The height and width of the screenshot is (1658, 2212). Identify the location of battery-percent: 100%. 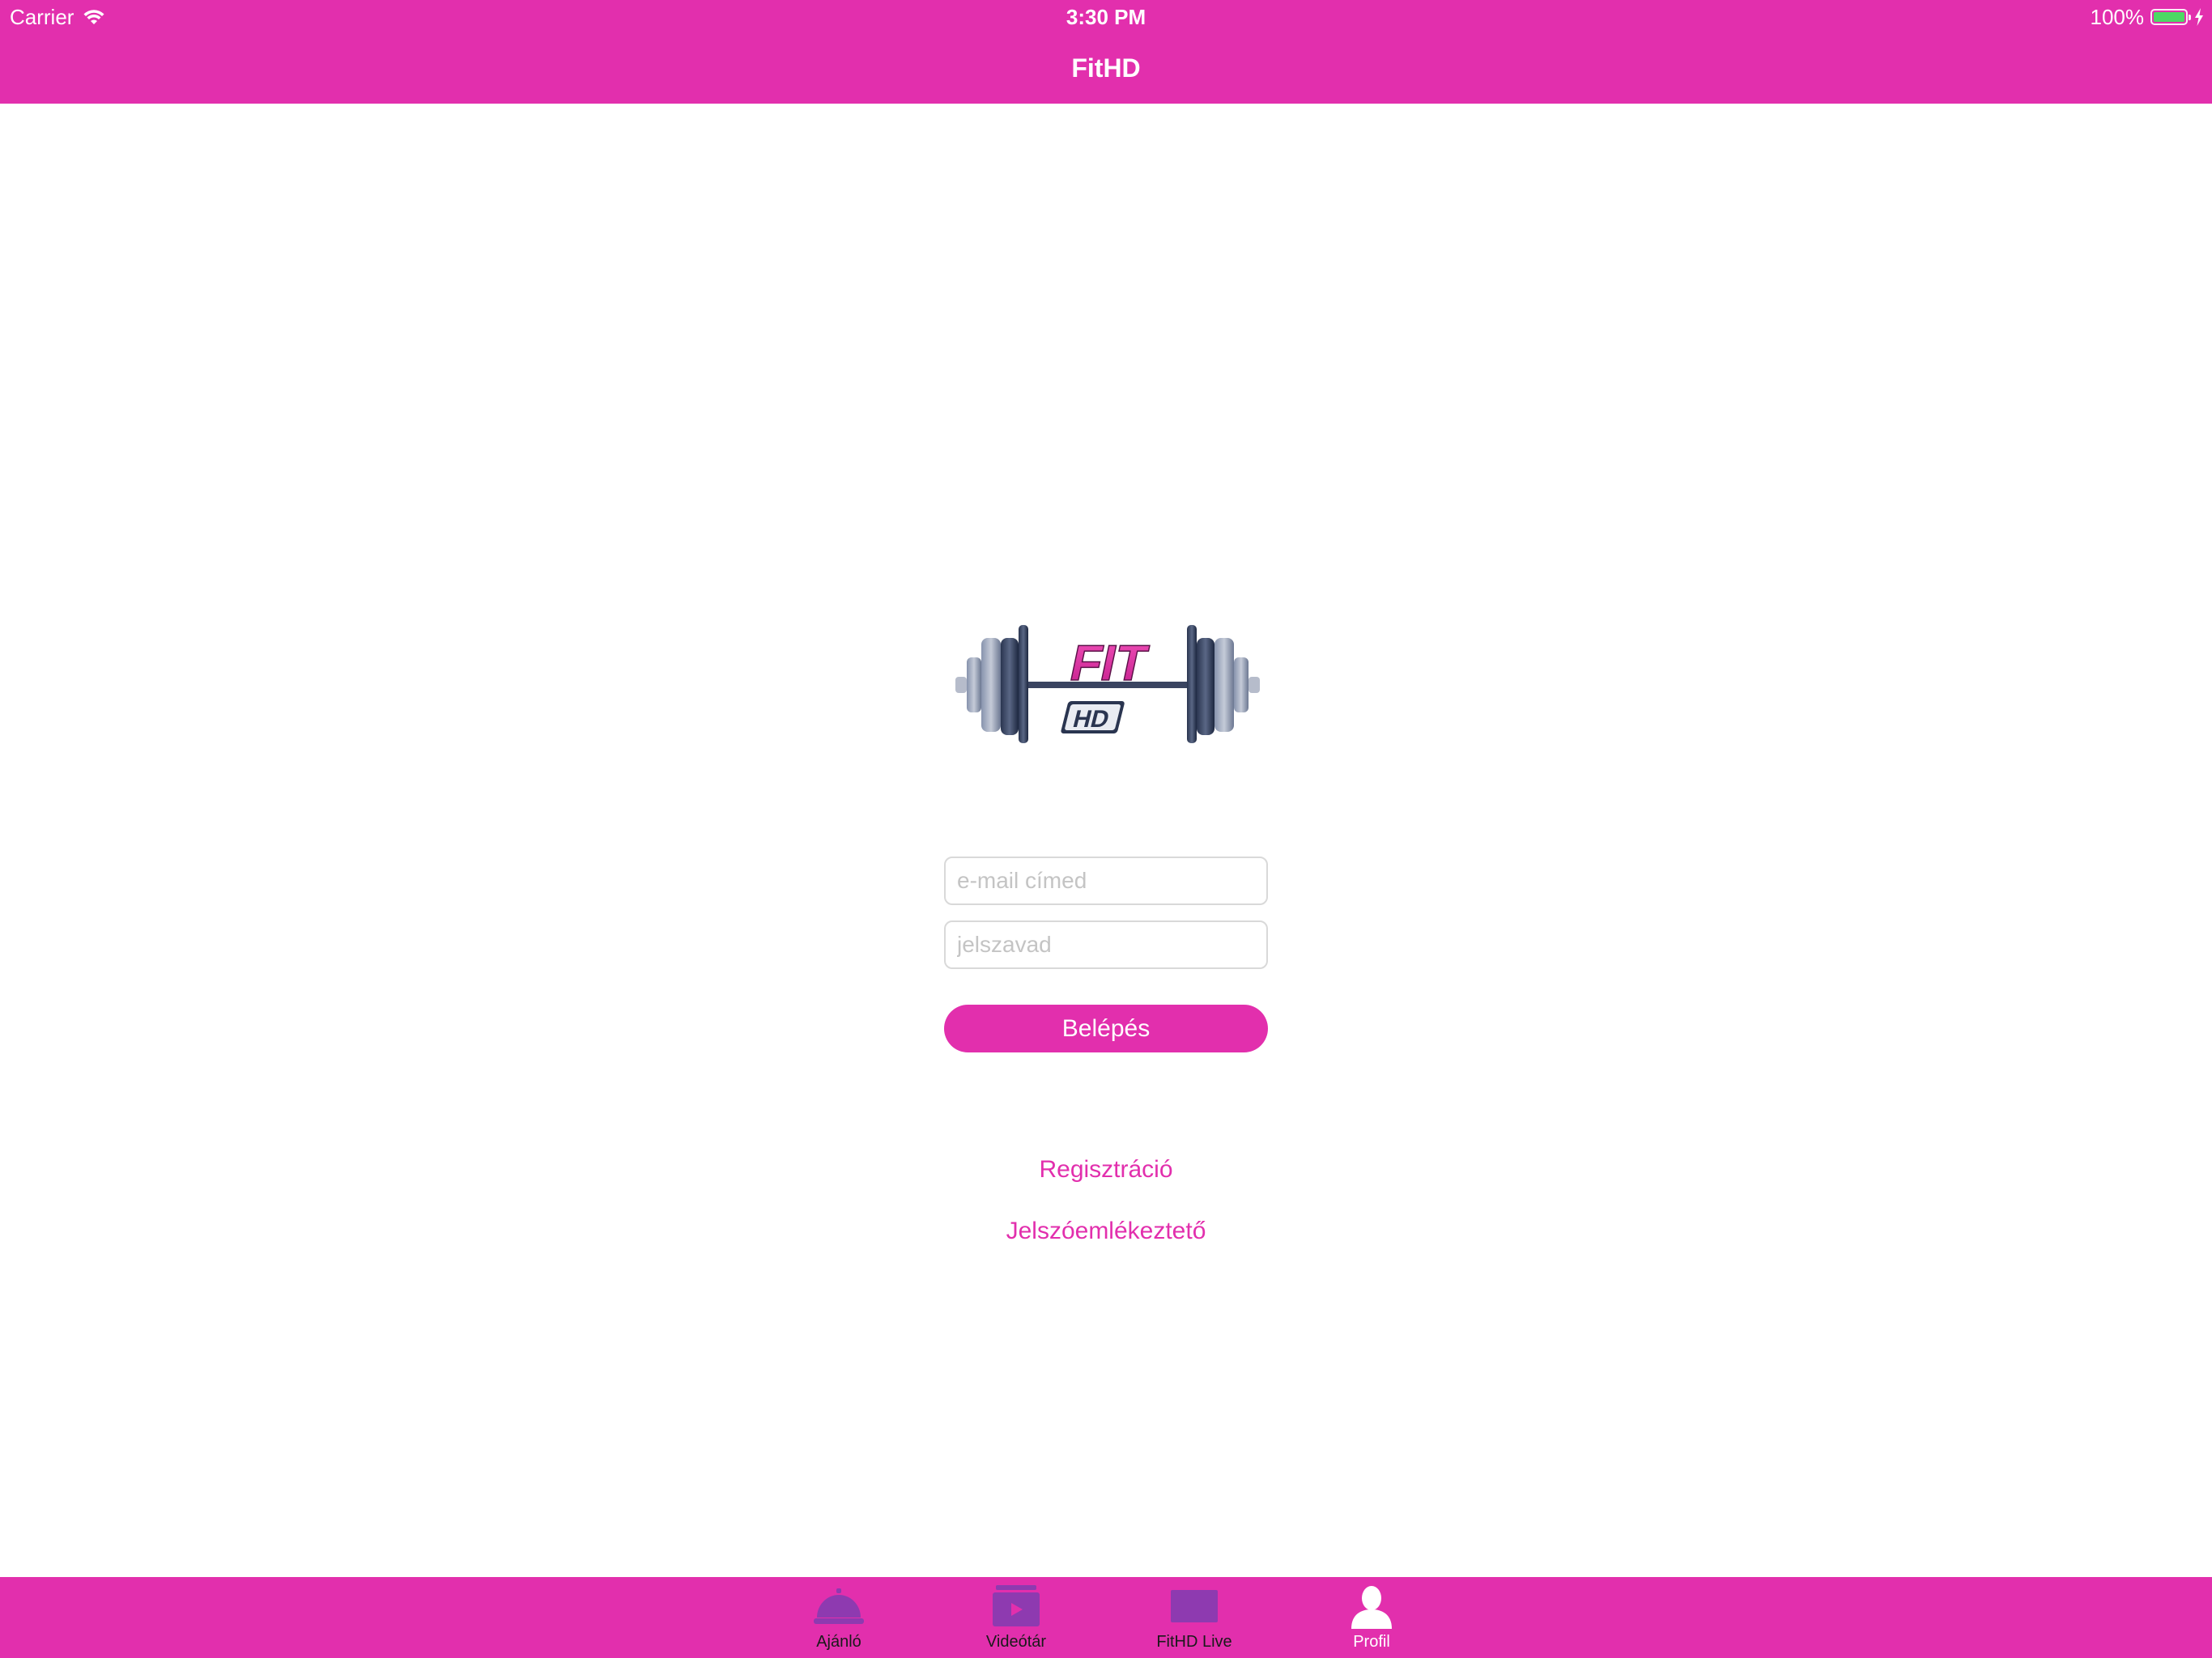
(2117, 17).